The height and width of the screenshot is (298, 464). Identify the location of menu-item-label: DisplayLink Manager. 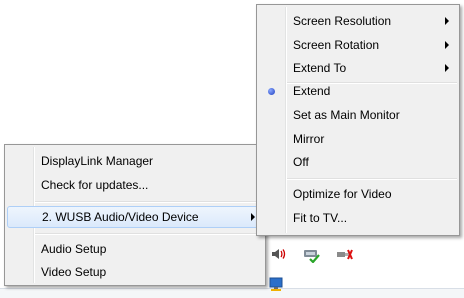
(97, 161).